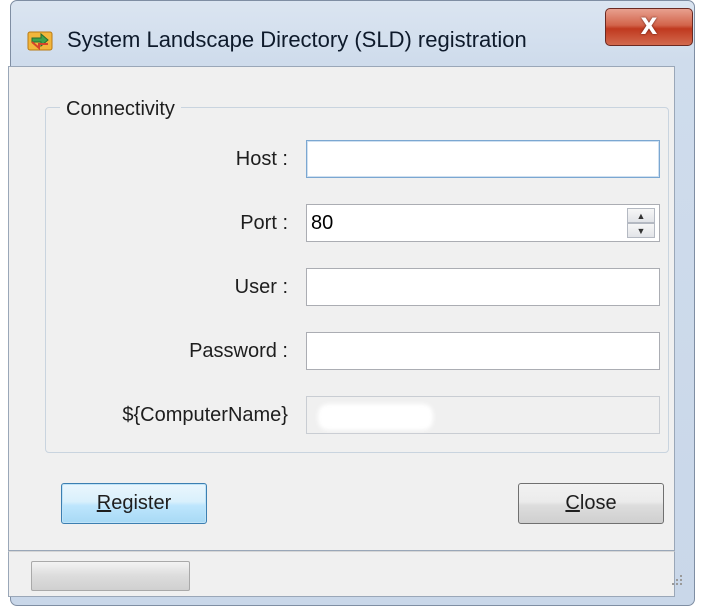 This screenshot has width=701, height=610. What do you see at coordinates (110, 576) in the screenshot?
I see `progress-bar` at bounding box center [110, 576].